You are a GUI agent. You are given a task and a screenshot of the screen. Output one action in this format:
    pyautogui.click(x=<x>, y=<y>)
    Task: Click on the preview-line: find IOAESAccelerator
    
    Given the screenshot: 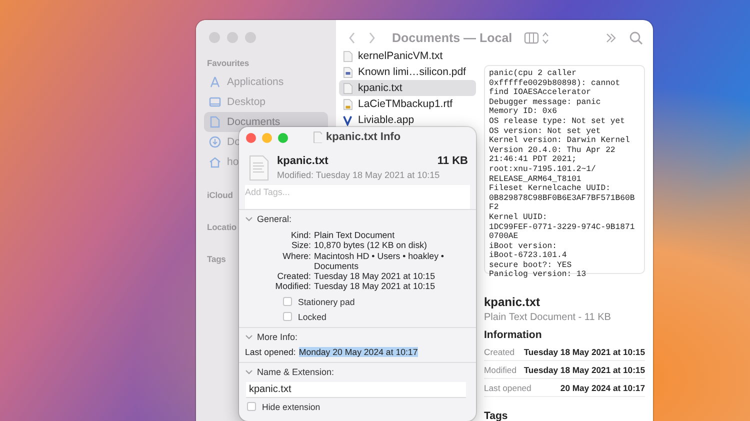 What is the action you would take?
    pyautogui.click(x=540, y=93)
    